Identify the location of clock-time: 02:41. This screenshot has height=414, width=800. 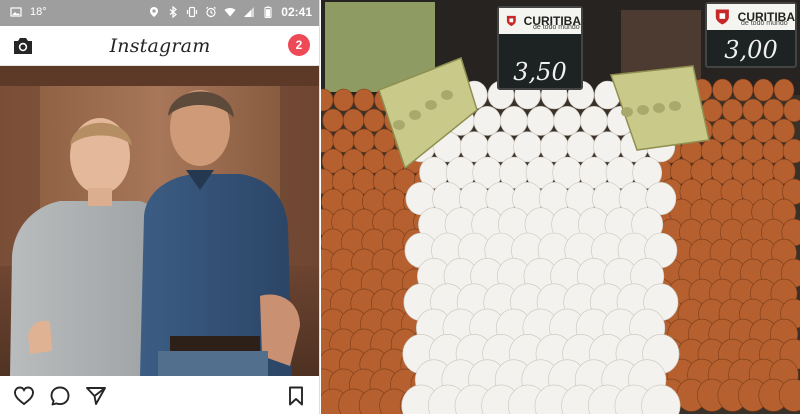
(296, 12).